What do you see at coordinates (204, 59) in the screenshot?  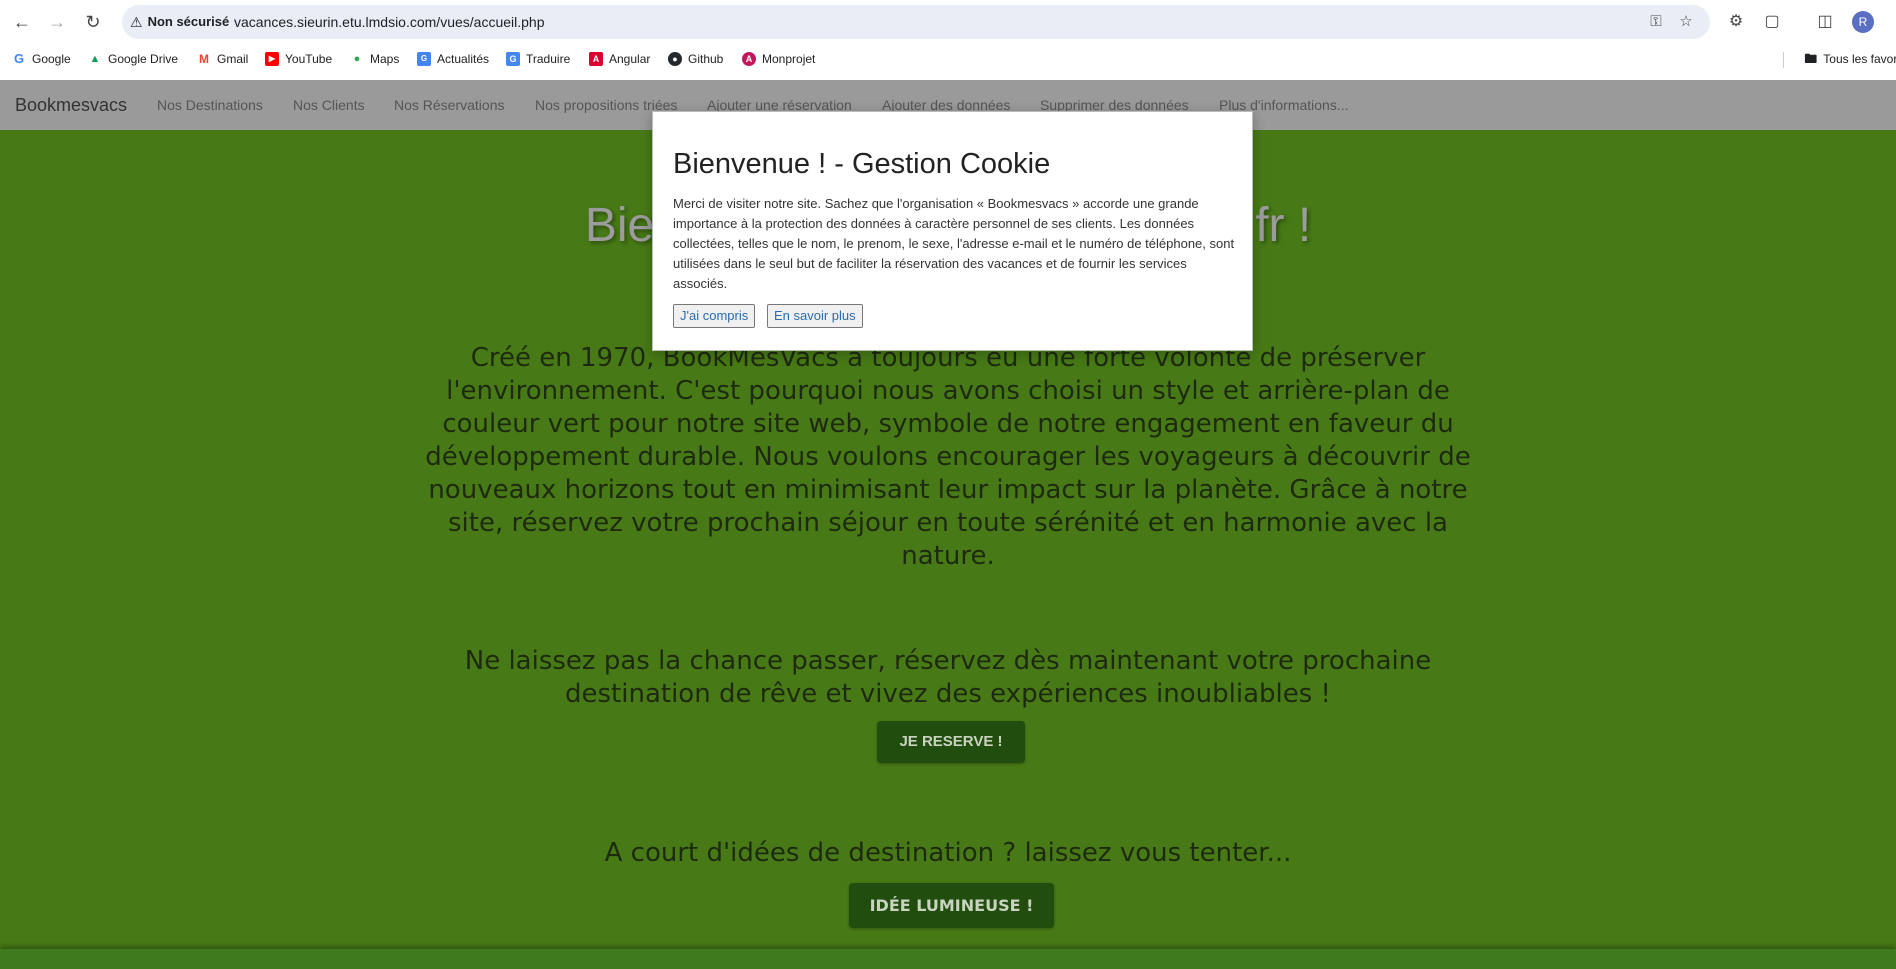 I see `gmail-icon: M` at bounding box center [204, 59].